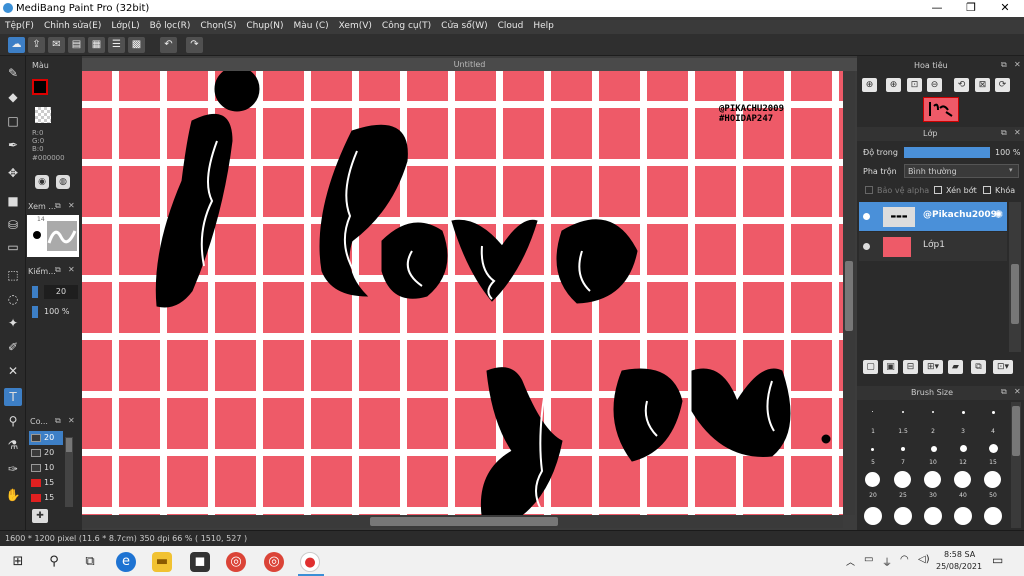 Image resolution: width=1024 pixels, height=576 pixels. Describe the element at coordinates (13, 323) in the screenshot. I see `magic-wand-tool-icon: ✦` at that location.